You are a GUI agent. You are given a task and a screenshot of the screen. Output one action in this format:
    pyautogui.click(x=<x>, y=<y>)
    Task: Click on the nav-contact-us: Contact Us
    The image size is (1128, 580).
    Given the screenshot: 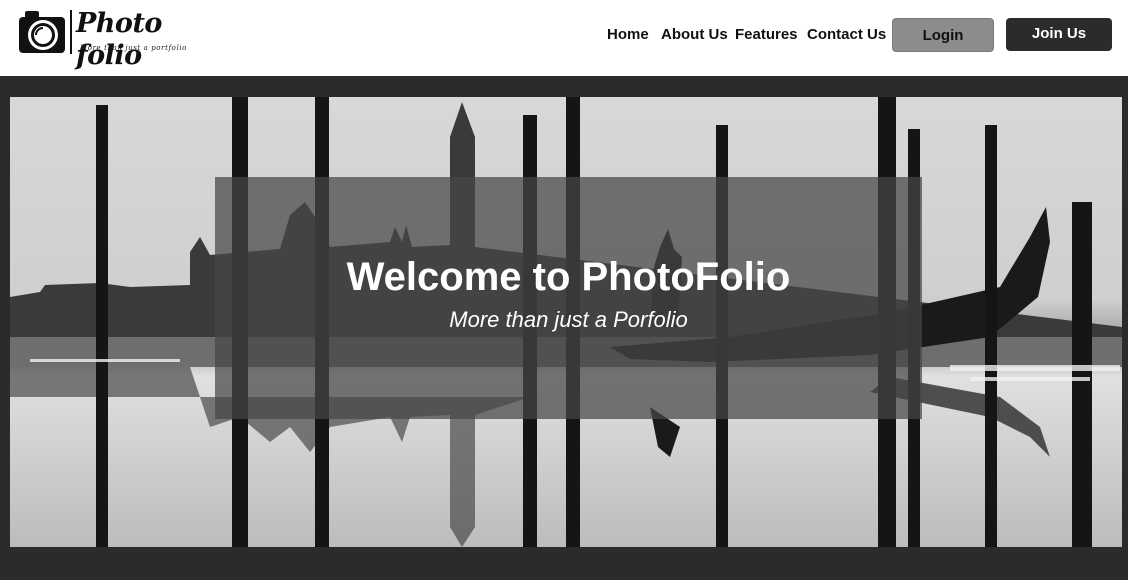 What is the action you would take?
    pyautogui.click(x=846, y=35)
    